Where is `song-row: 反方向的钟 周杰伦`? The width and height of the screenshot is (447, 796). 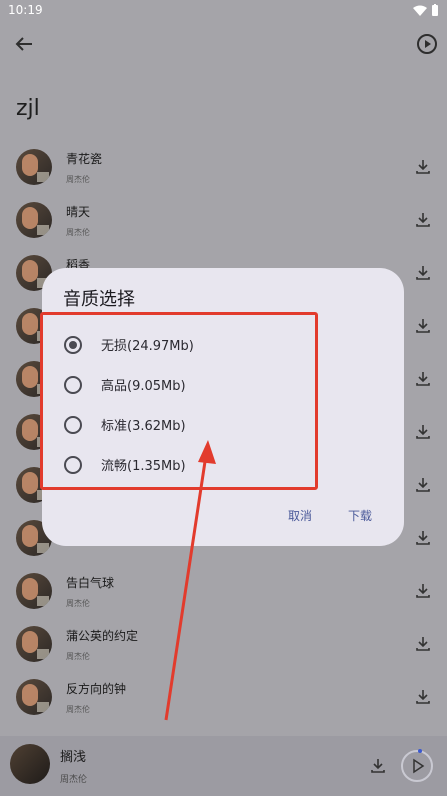 song-row: 反方向的钟 周杰伦 is located at coordinates (223, 696).